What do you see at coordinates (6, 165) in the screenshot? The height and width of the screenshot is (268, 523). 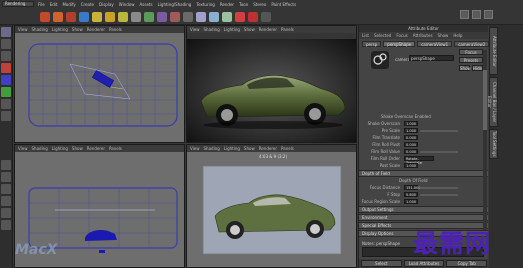 I see `layout-single-icon` at bounding box center [6, 165].